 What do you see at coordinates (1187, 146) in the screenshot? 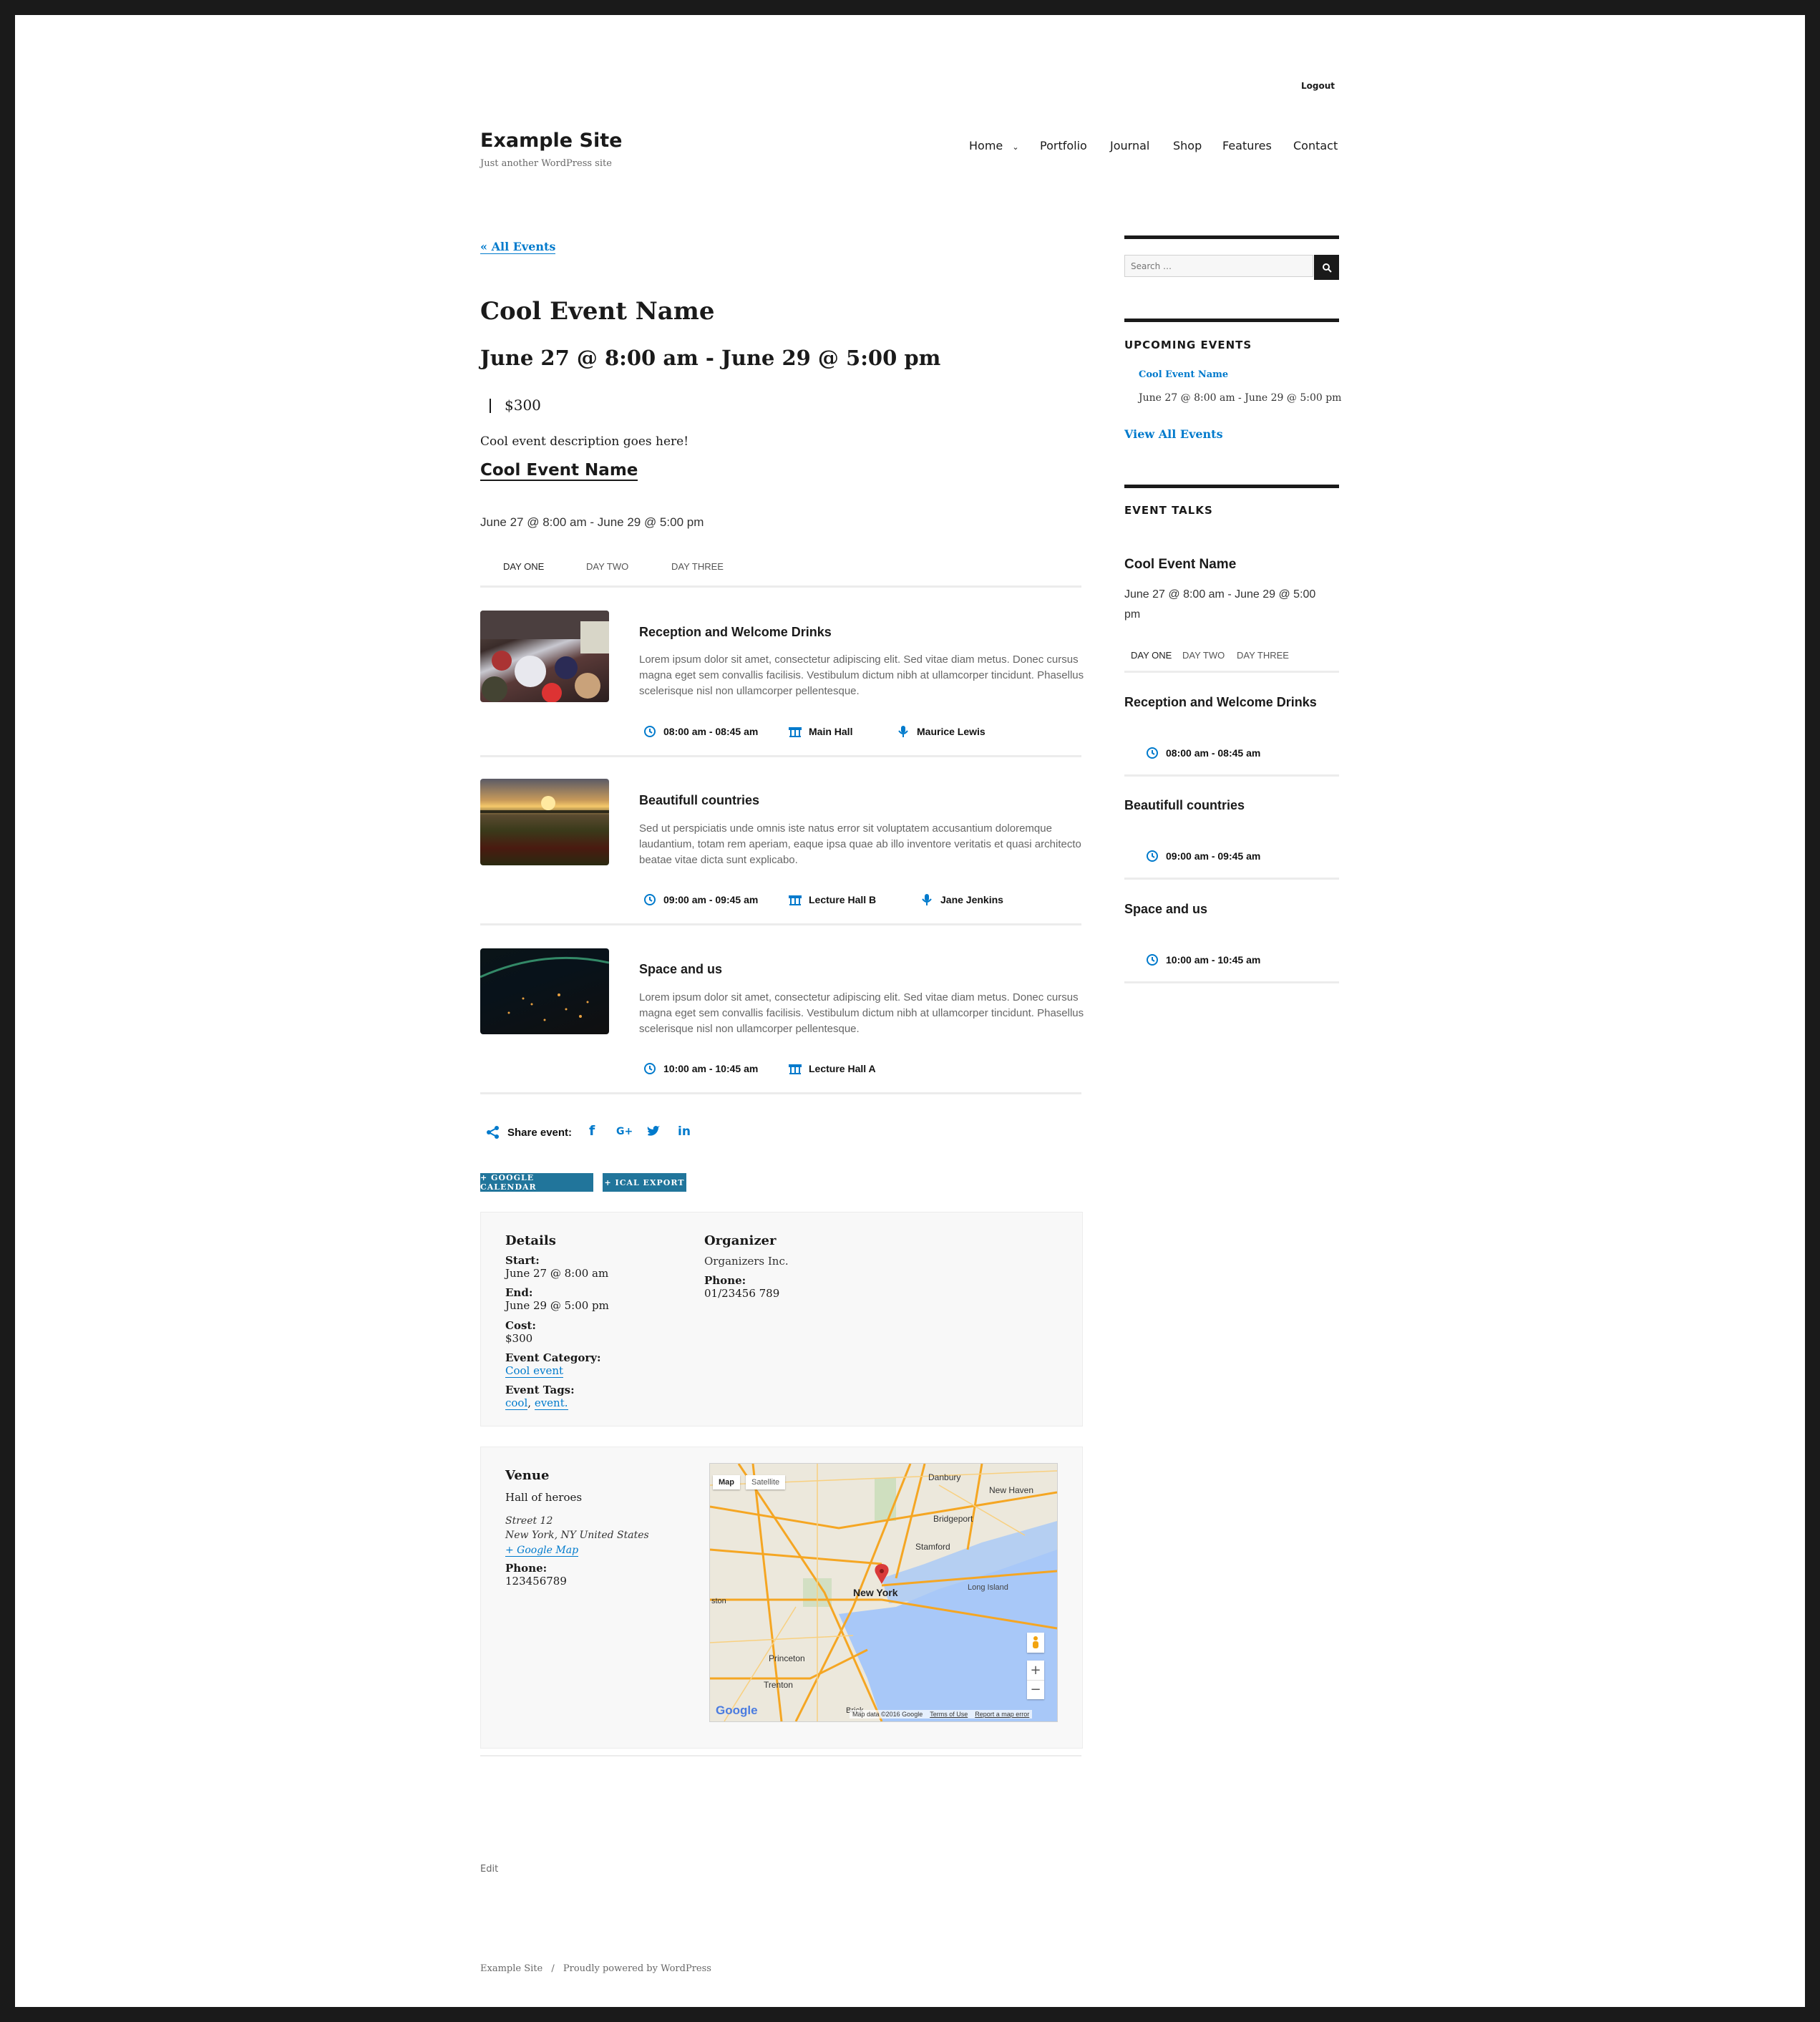
I see `nav-item-shop: Shop` at bounding box center [1187, 146].